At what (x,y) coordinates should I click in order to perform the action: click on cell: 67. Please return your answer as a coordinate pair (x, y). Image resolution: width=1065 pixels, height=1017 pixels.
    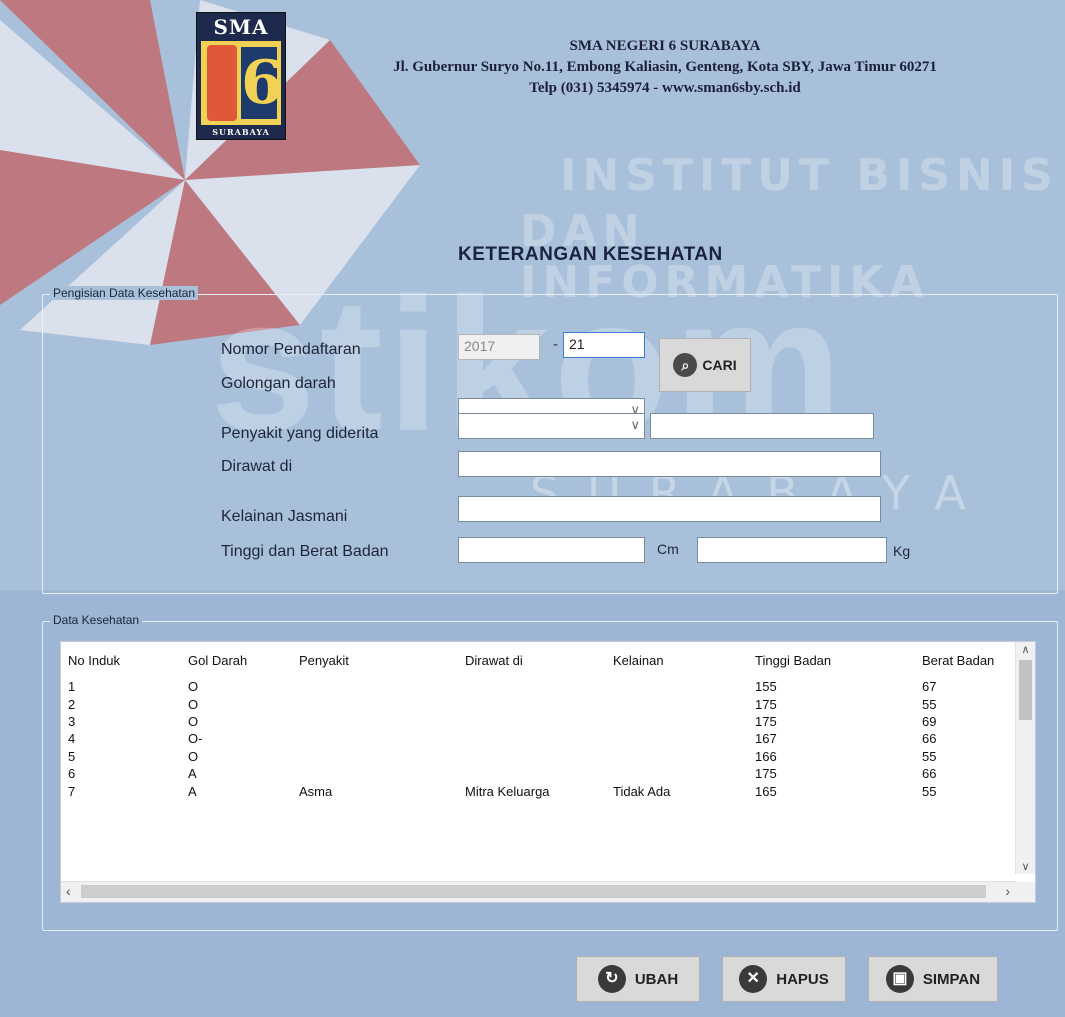
    Looking at the image, I should click on (929, 687).